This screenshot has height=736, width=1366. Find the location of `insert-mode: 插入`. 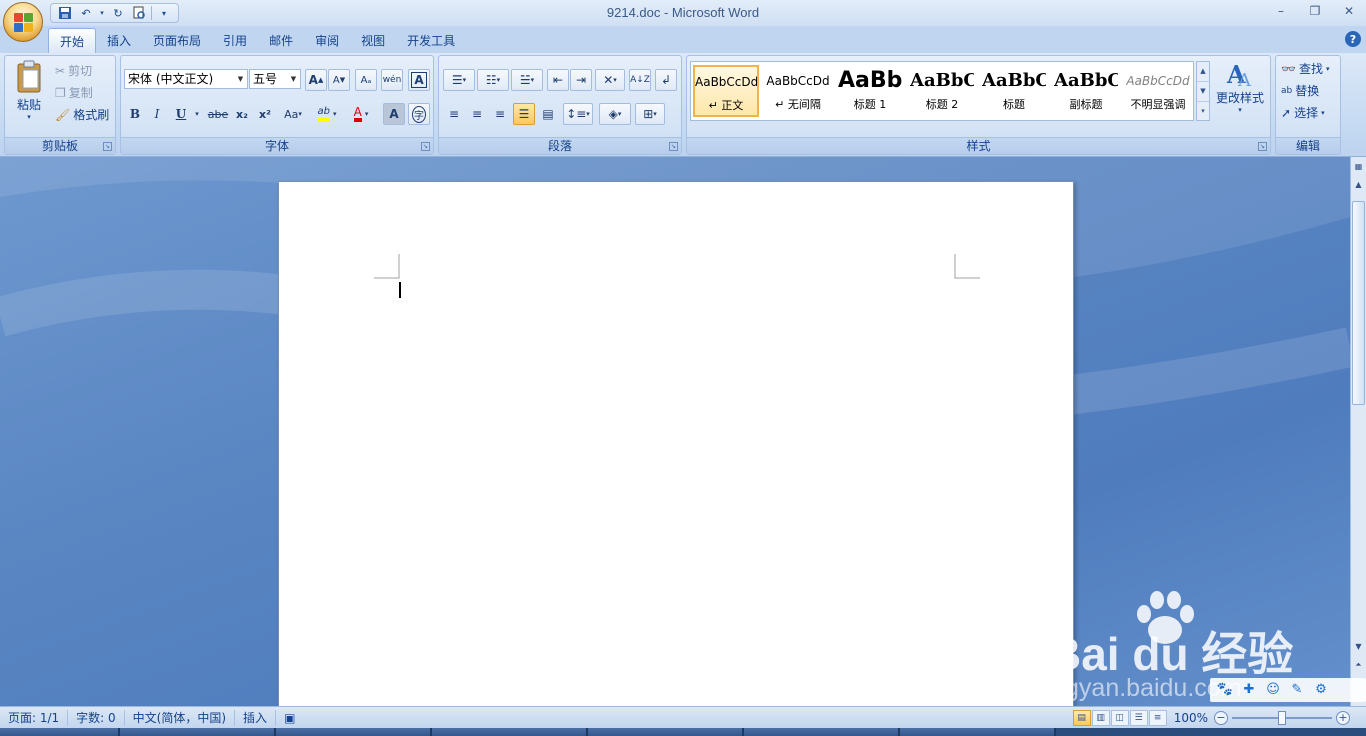

insert-mode: 插入 is located at coordinates (256, 717).